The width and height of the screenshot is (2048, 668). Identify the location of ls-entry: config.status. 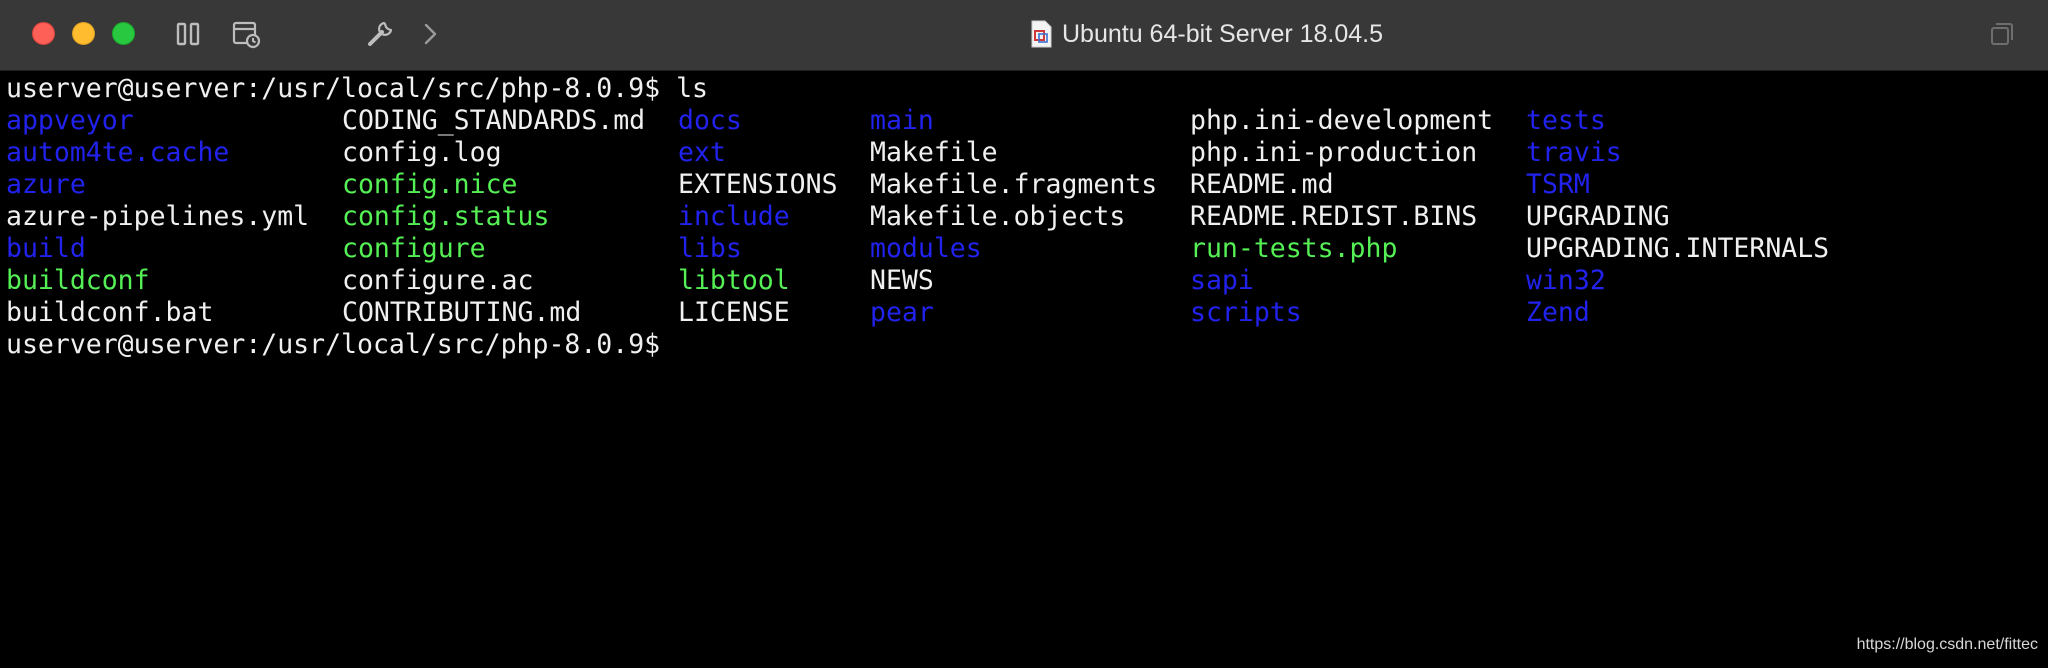
(446, 216).